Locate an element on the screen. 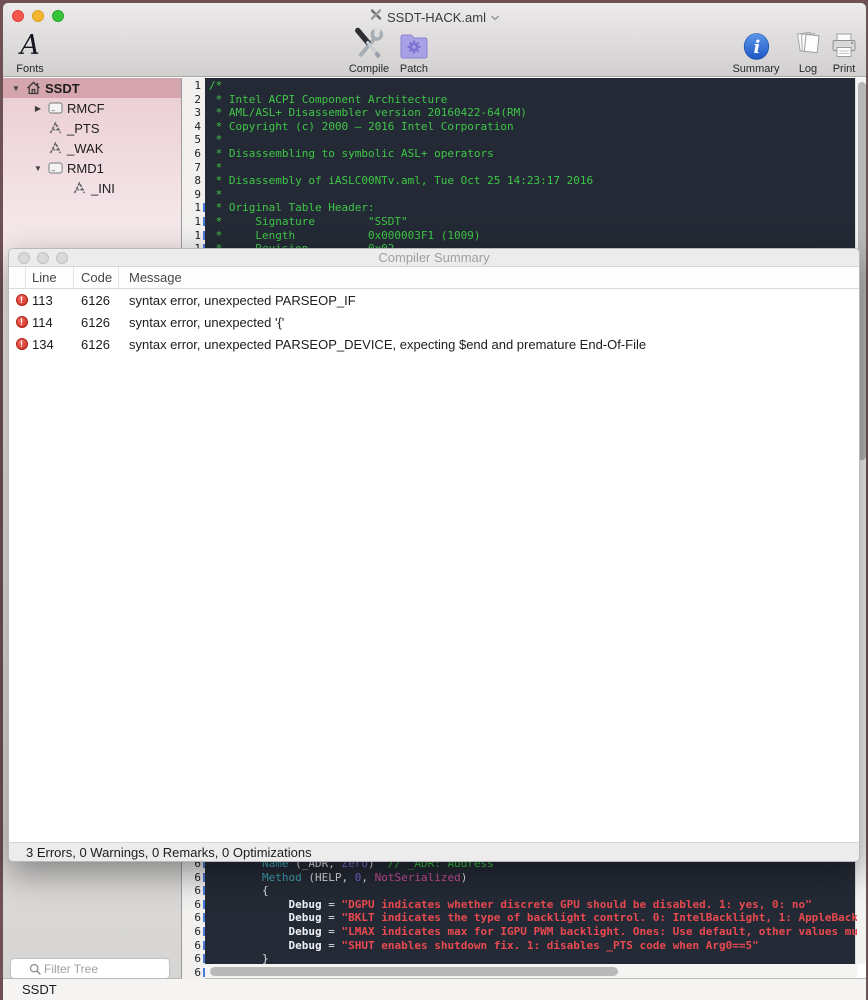 This screenshot has height=1000, width=868. filter-tree-input: Filter Tree is located at coordinates (90, 968).